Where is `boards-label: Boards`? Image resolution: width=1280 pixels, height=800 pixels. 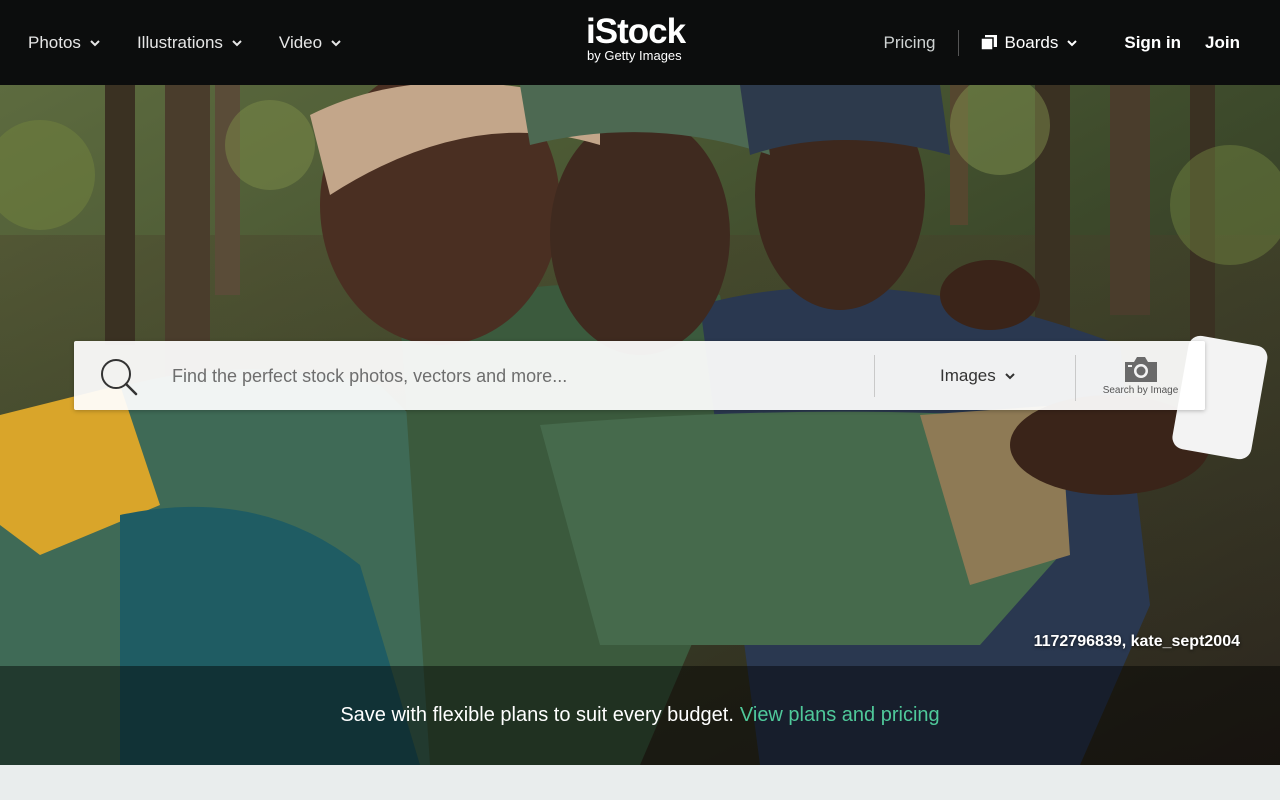 boards-label: Boards is located at coordinates (1031, 42).